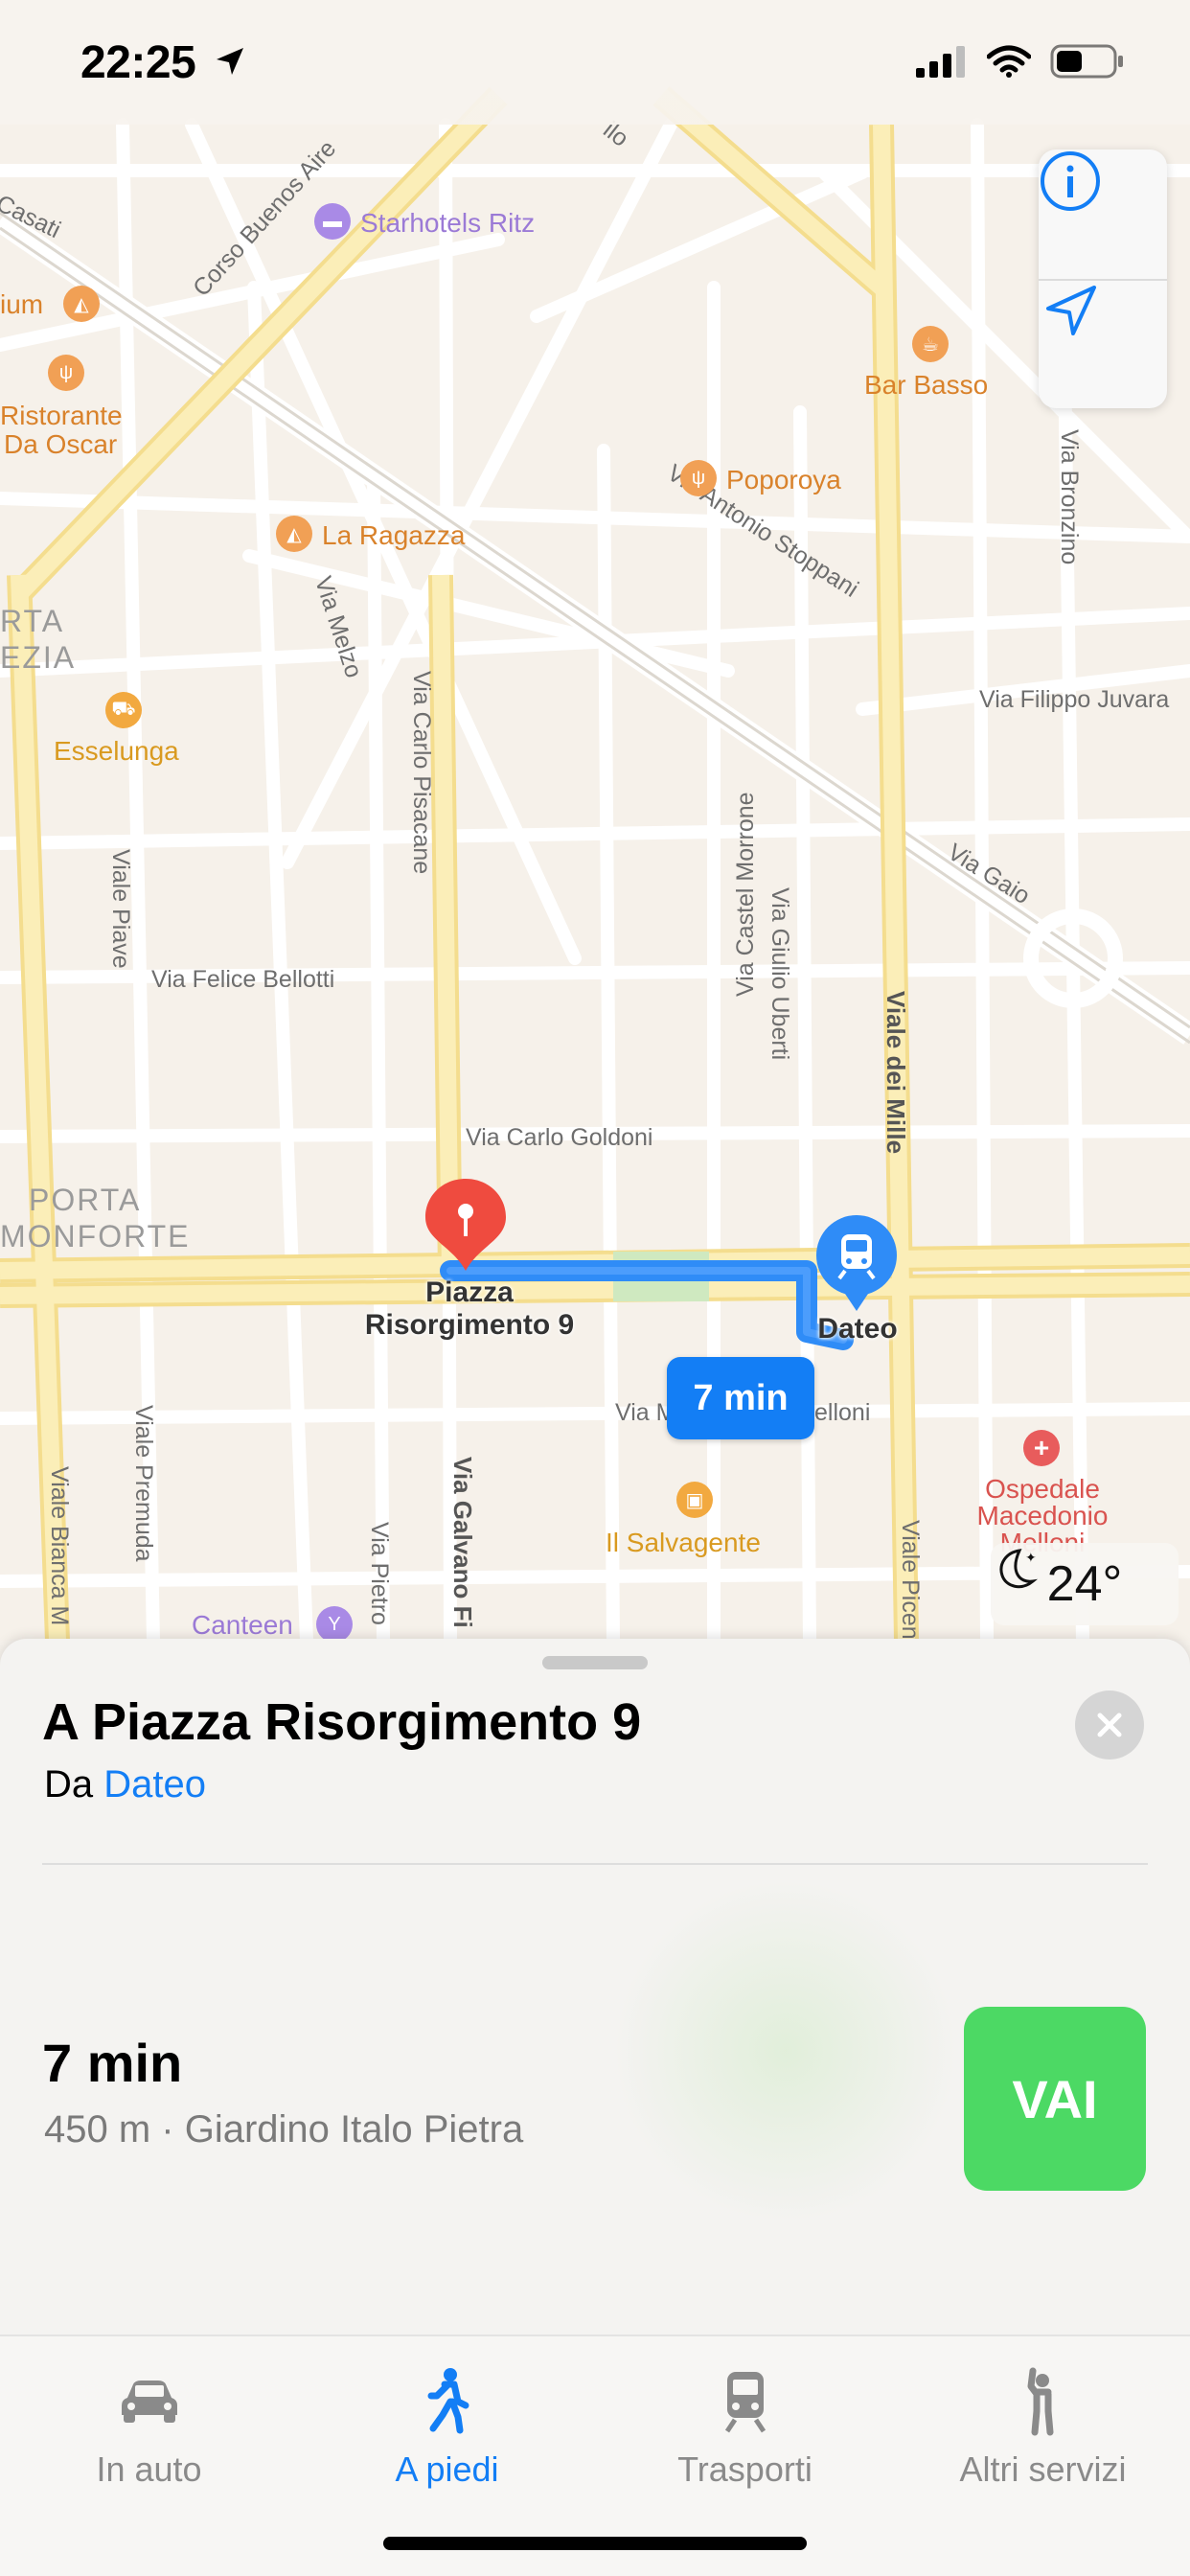 This screenshot has width=1190, height=2576. Describe the element at coordinates (896, 1073) in the screenshot. I see `street-label: Viale dei Mille` at that location.